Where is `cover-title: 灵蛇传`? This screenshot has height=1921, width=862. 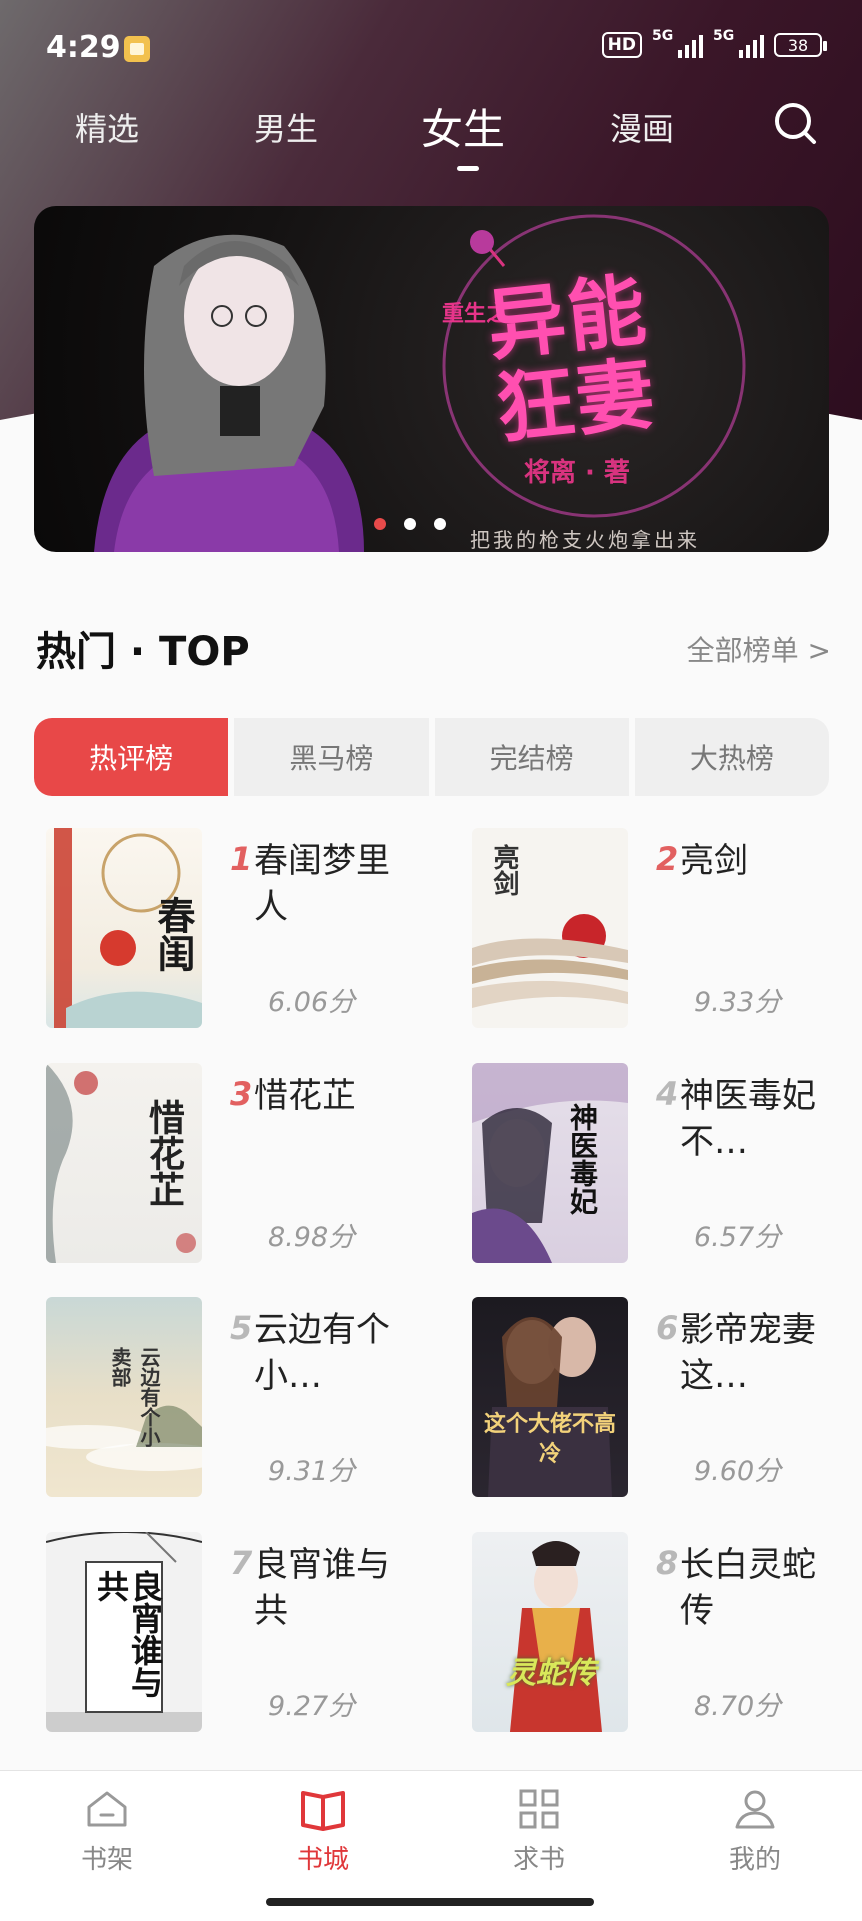 cover-title: 灵蛇传 is located at coordinates (551, 1673).